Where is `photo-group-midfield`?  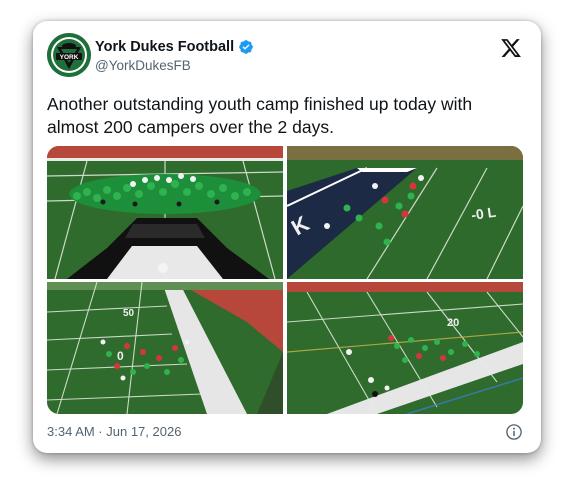 photo-group-midfield is located at coordinates (165, 212).